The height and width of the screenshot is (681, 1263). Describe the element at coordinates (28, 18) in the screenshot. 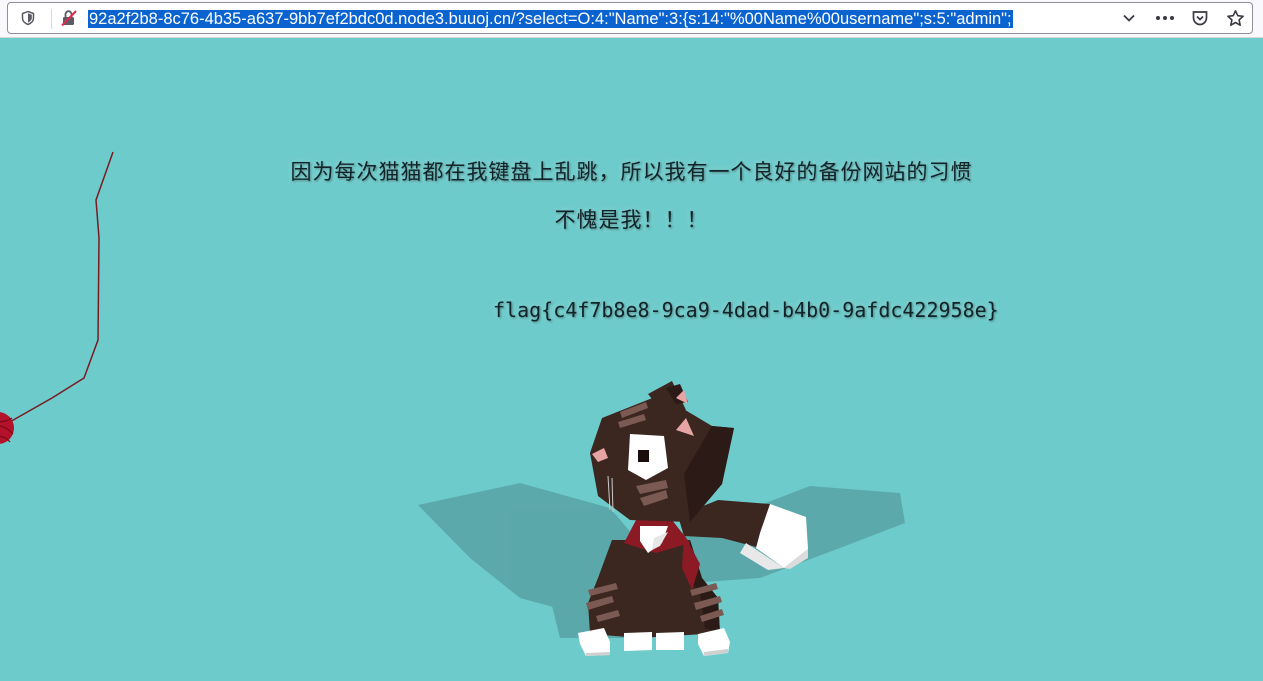

I see `shield-icon` at that location.